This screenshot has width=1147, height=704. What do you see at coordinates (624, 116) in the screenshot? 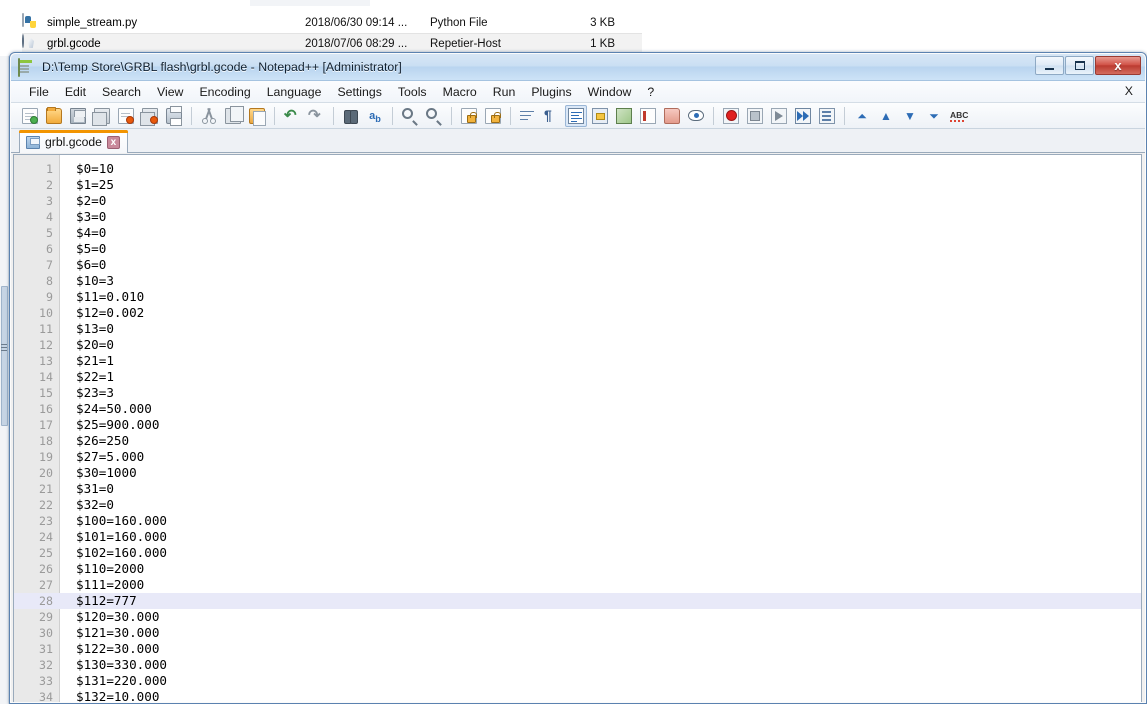
I see `show-document-map-icon` at bounding box center [624, 116].